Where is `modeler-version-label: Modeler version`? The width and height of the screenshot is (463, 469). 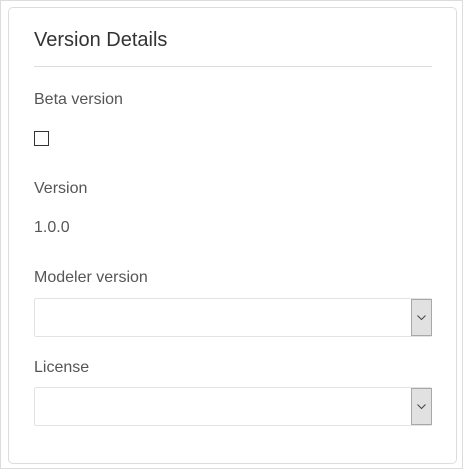
modeler-version-label: Modeler version is located at coordinates (91, 277).